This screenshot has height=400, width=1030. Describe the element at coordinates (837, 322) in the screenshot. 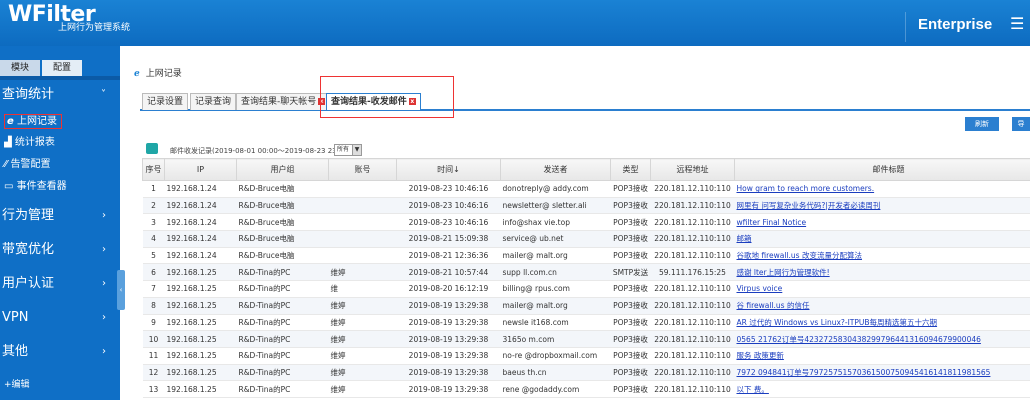

I see `email-subject-link: AR 过代的 Windows vs Linux?-ITPUB每周精选第五十六期` at that location.